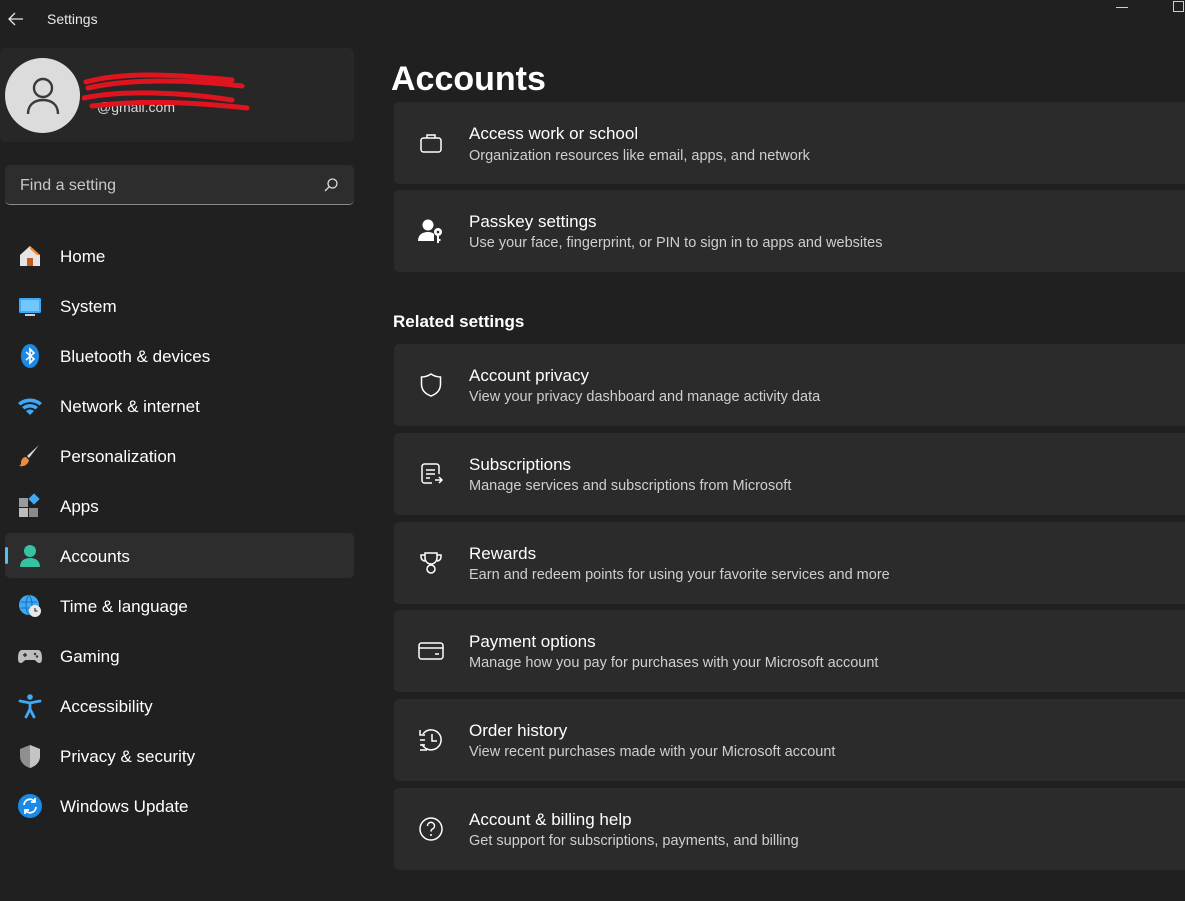 The height and width of the screenshot is (901, 1185). What do you see at coordinates (431, 143) in the screenshot?
I see `briefcase-icon` at bounding box center [431, 143].